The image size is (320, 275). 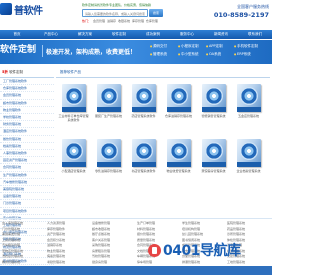 What do you see at coordinates (164, 54) in the screenshot?
I see `banner-feature: 管理系统` at bounding box center [164, 54].